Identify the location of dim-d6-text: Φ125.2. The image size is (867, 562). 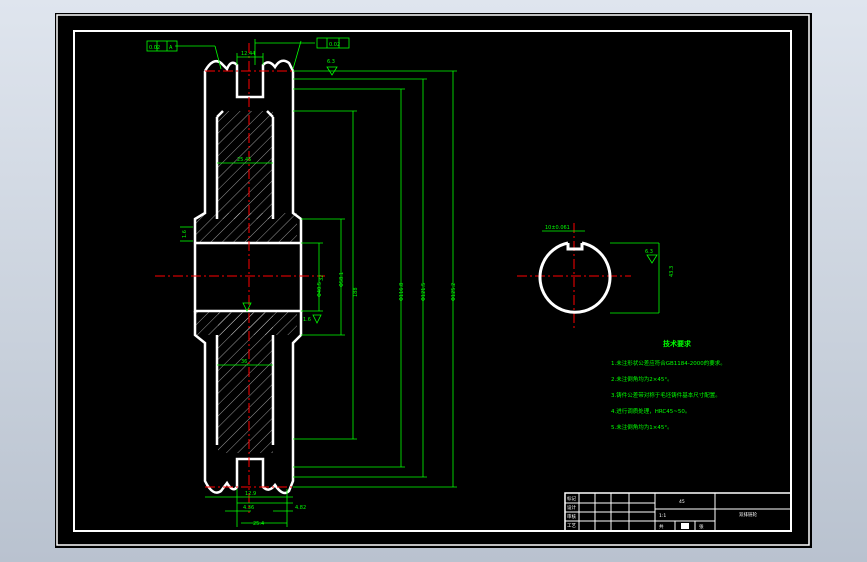
(454, 292).